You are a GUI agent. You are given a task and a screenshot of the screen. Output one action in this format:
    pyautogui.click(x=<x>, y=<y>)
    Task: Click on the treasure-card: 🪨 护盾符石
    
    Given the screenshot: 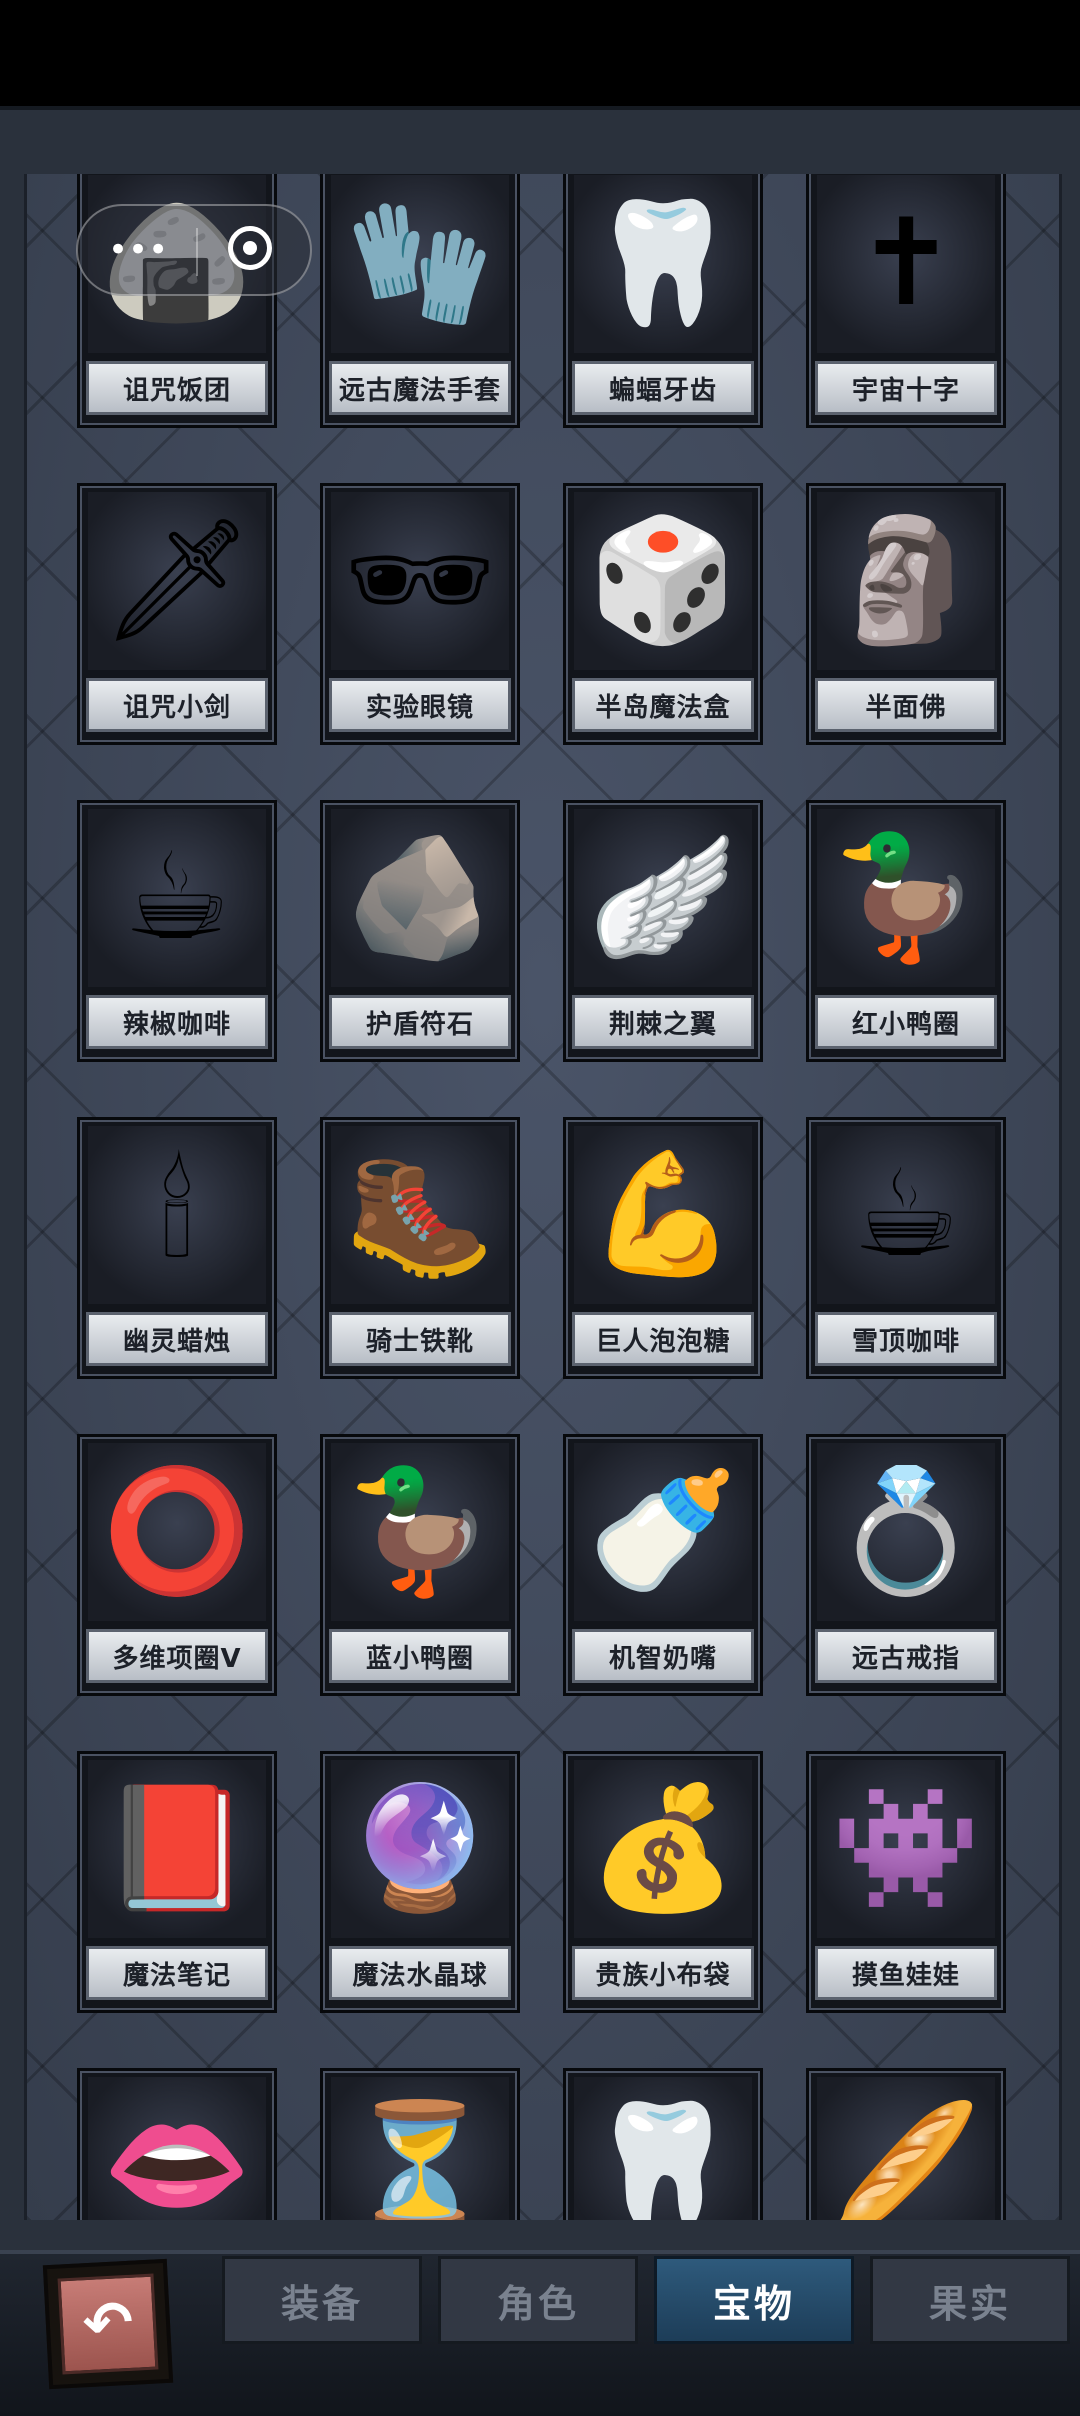 What is the action you would take?
    pyautogui.click(x=420, y=931)
    